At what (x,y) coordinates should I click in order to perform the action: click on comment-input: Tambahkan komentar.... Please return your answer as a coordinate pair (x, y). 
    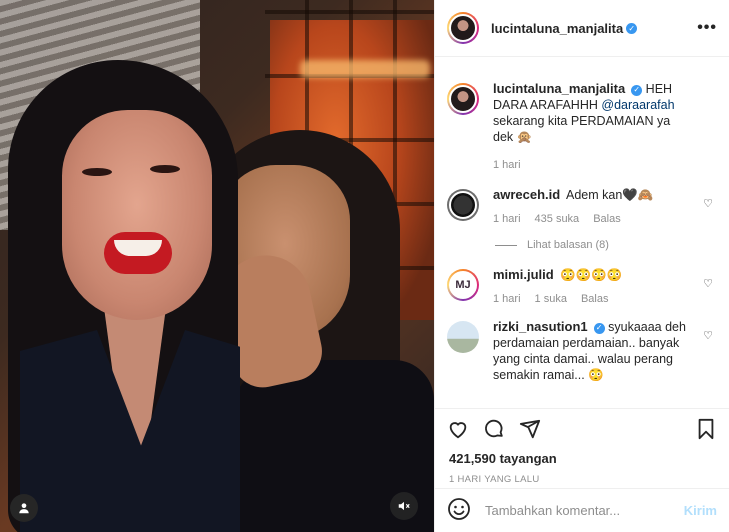
    Looking at the image, I should click on (584, 510).